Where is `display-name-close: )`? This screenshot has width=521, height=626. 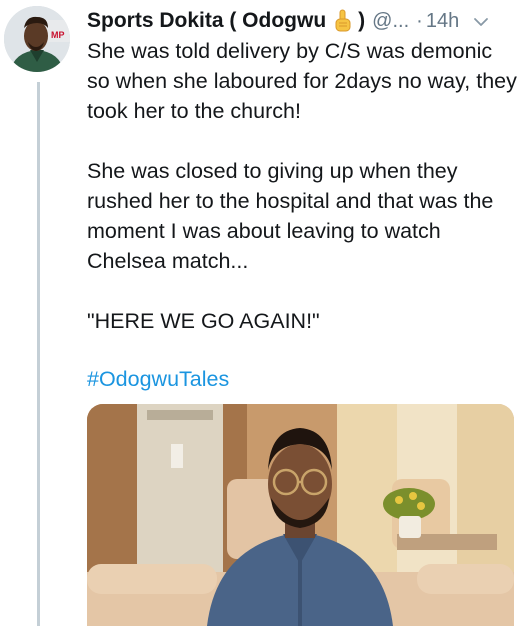 display-name-close: ) is located at coordinates (362, 20).